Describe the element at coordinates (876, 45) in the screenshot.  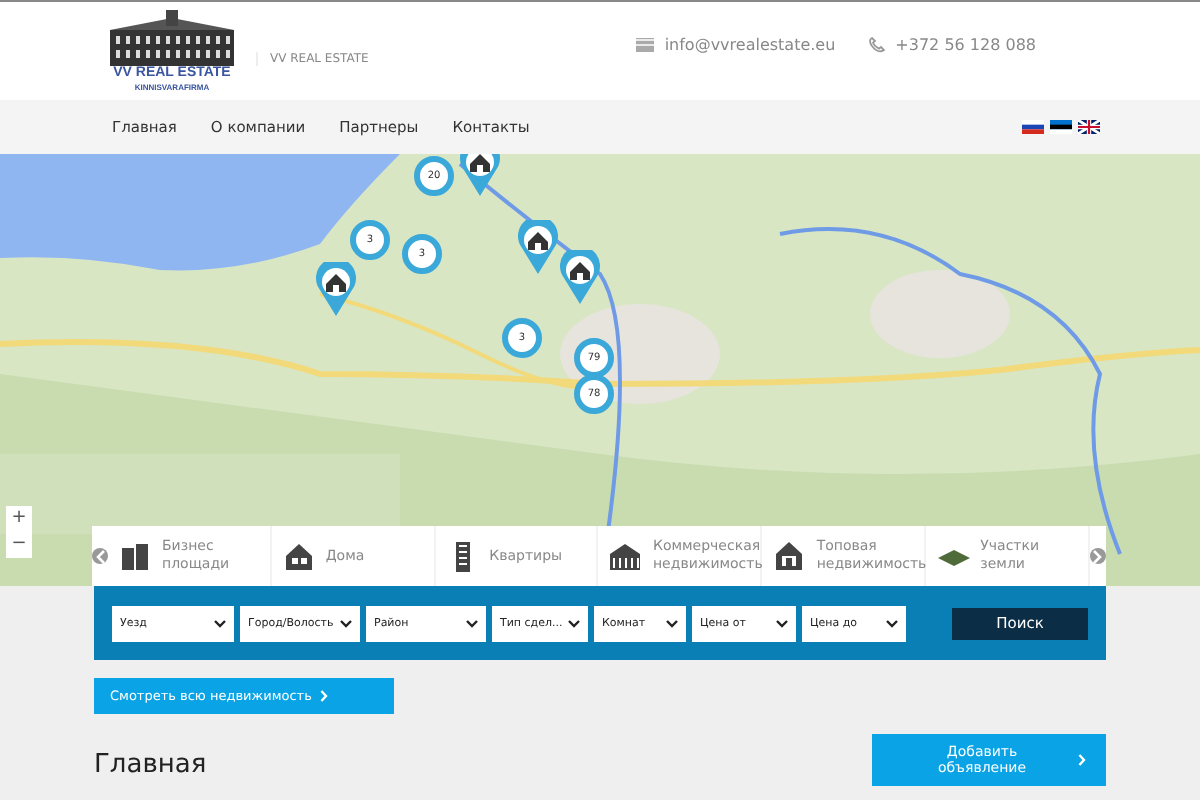
I see `phone-icon` at that location.